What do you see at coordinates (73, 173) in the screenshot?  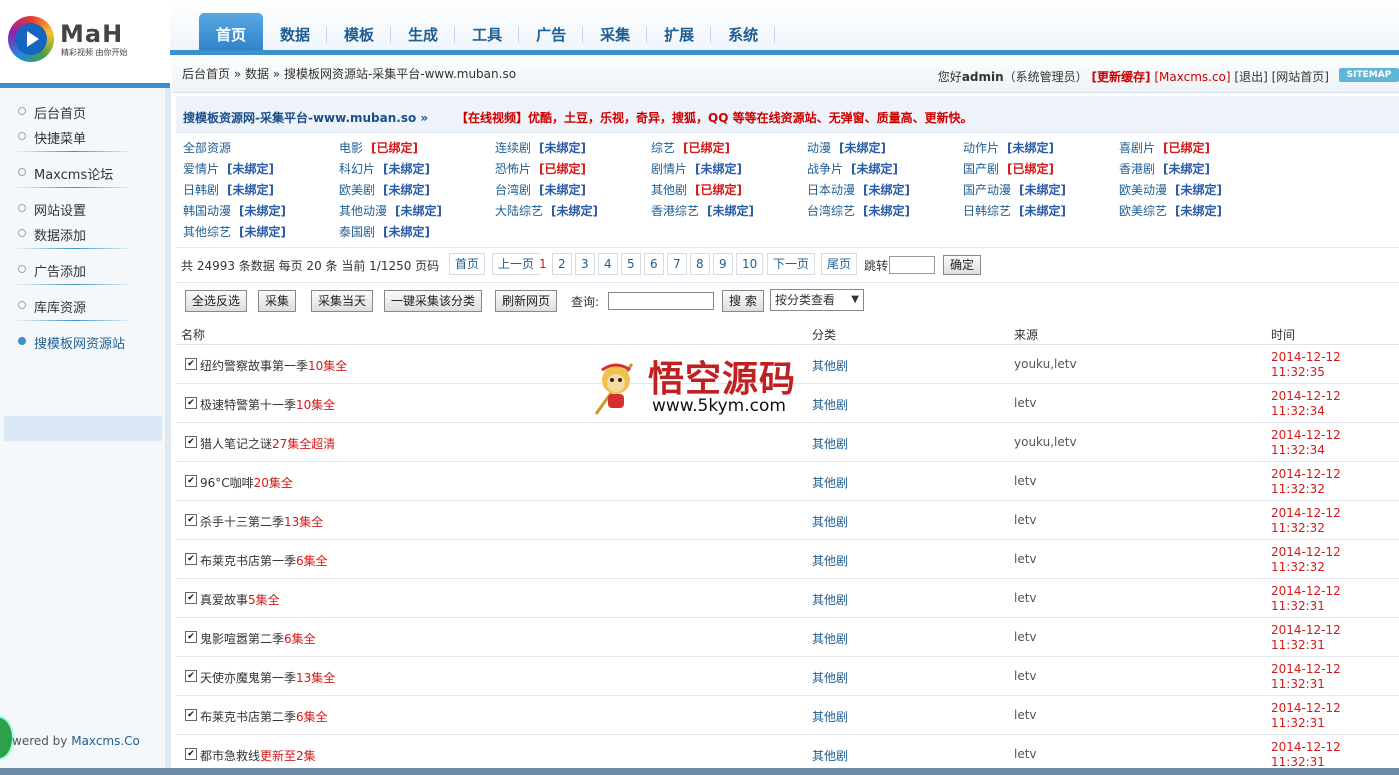 I see `sidebar-item-forum: Maxcms论坛` at bounding box center [73, 173].